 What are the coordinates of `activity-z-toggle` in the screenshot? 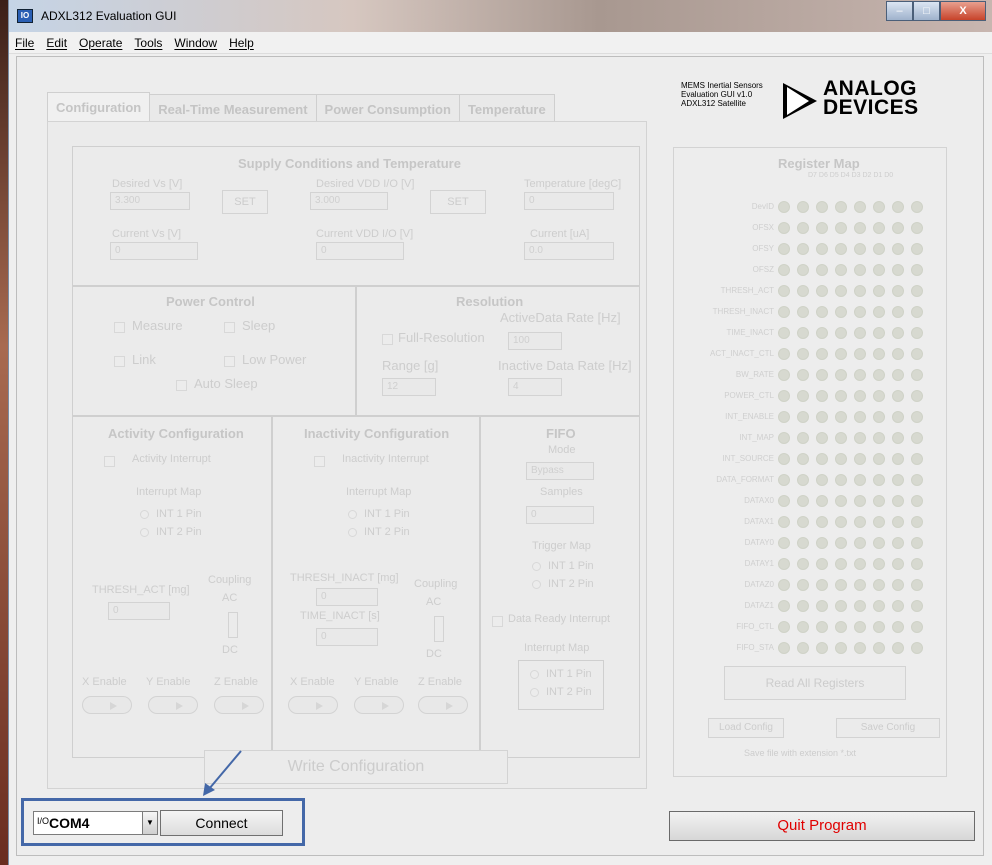 It's located at (239, 705).